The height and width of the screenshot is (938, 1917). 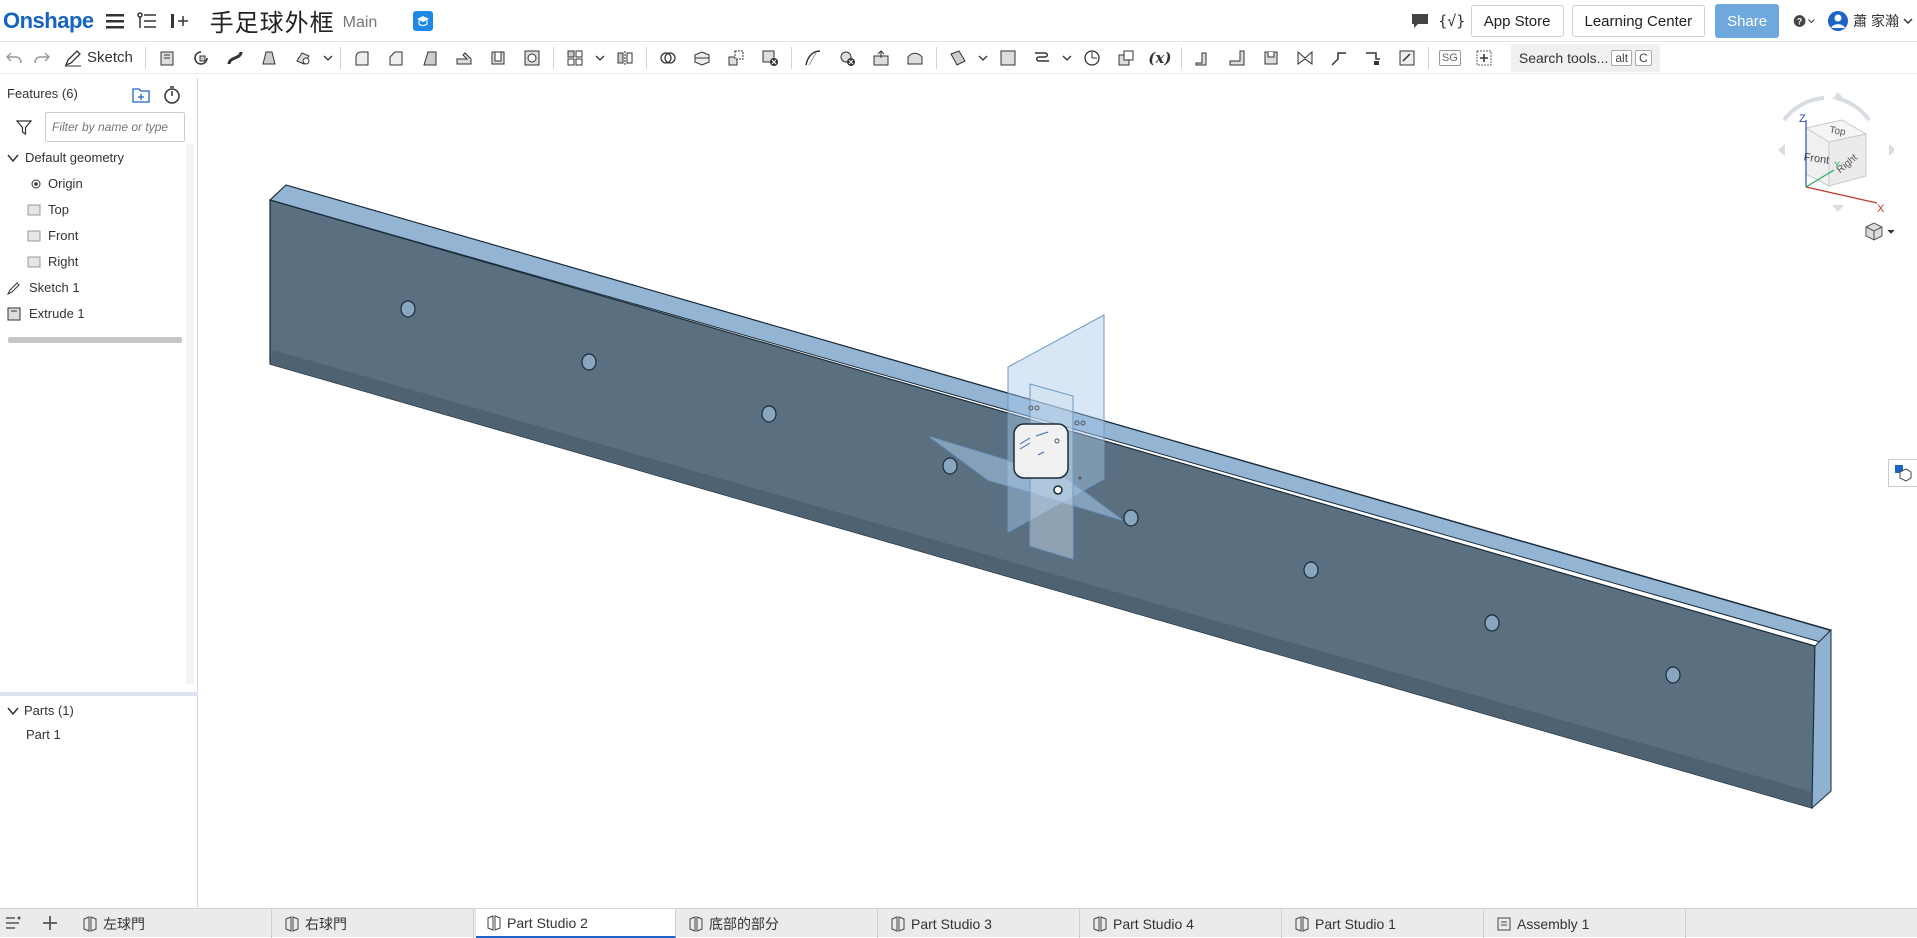 What do you see at coordinates (1781, 150) in the screenshot?
I see `view-rotate-left-icon` at bounding box center [1781, 150].